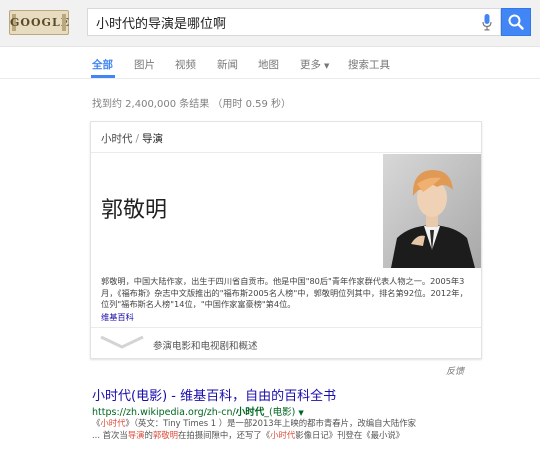 The image size is (540, 449). I want to click on expand-more-section: 参演电影和电视剧和概述, so click(286, 343).